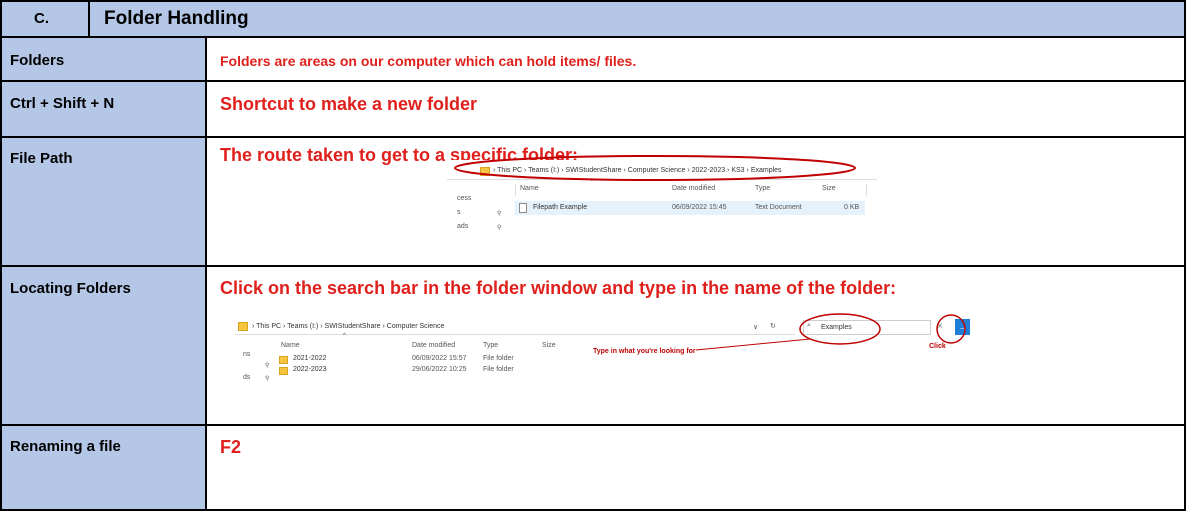 This screenshot has width=1186, height=511. I want to click on shortcut-definition: Shortcut to make a new folder, so click(349, 104).